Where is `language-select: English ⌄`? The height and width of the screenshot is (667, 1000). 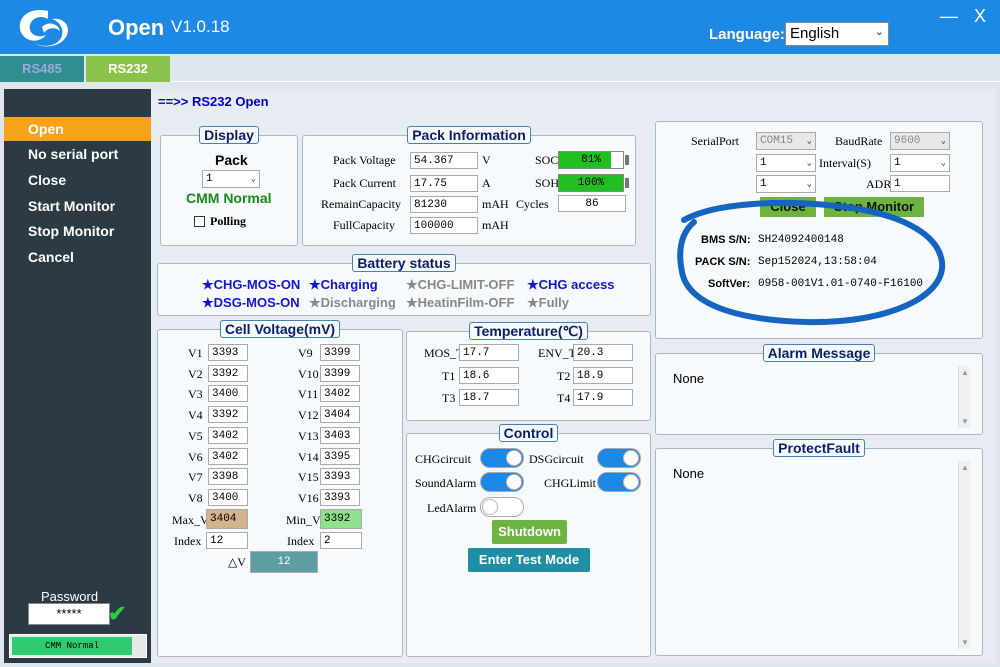
language-select: English ⌄ is located at coordinates (837, 34).